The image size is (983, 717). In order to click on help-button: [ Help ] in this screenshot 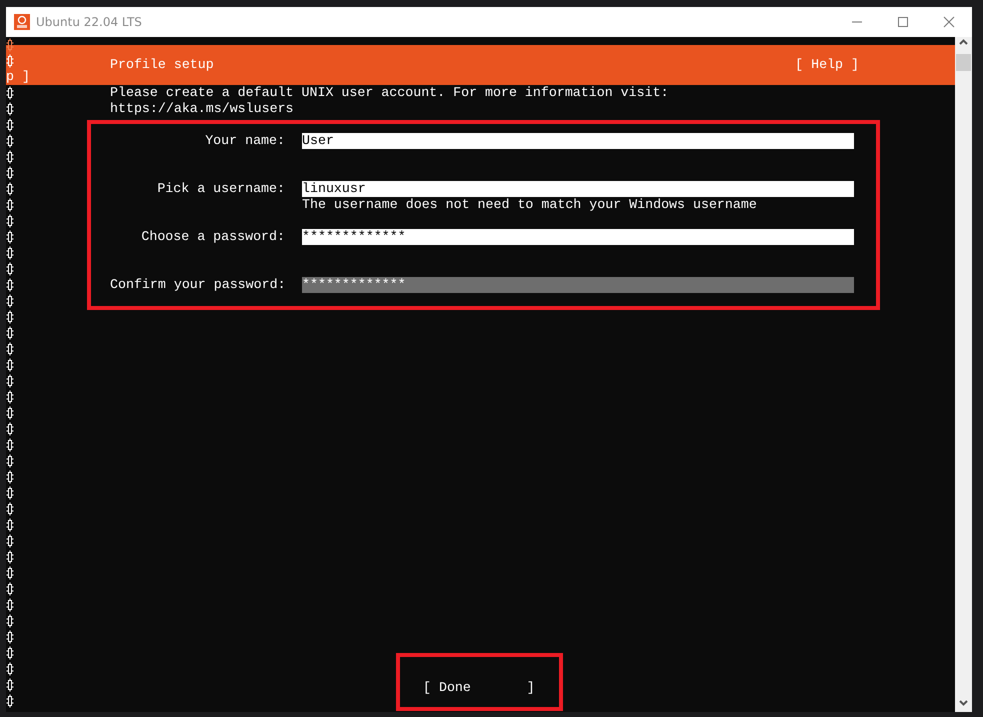, I will do `click(827, 65)`.